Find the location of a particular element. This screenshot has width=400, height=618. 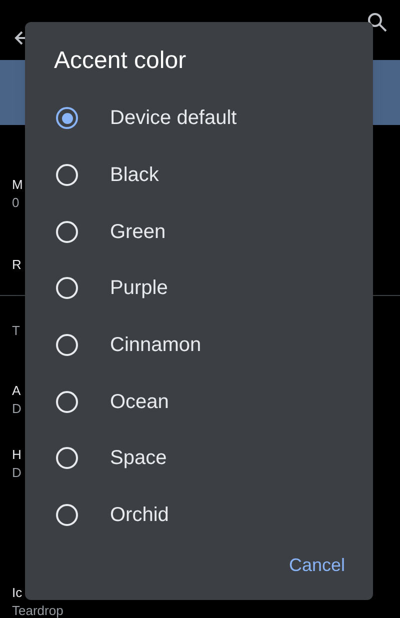

radio-option: Cinnamon is located at coordinates (199, 345).